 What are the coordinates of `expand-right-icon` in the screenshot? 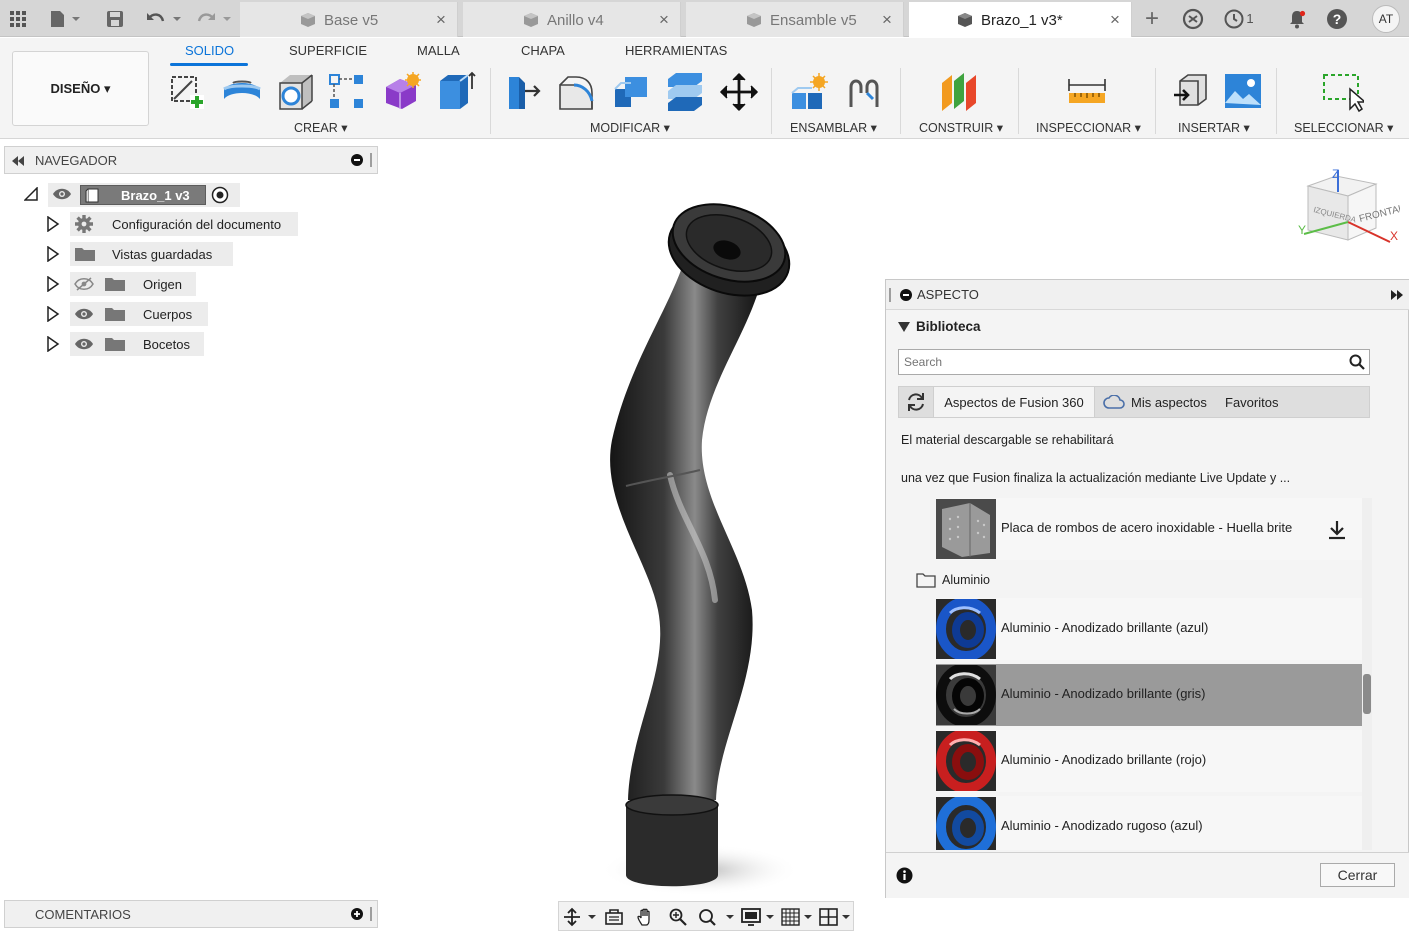 It's located at (1397, 295).